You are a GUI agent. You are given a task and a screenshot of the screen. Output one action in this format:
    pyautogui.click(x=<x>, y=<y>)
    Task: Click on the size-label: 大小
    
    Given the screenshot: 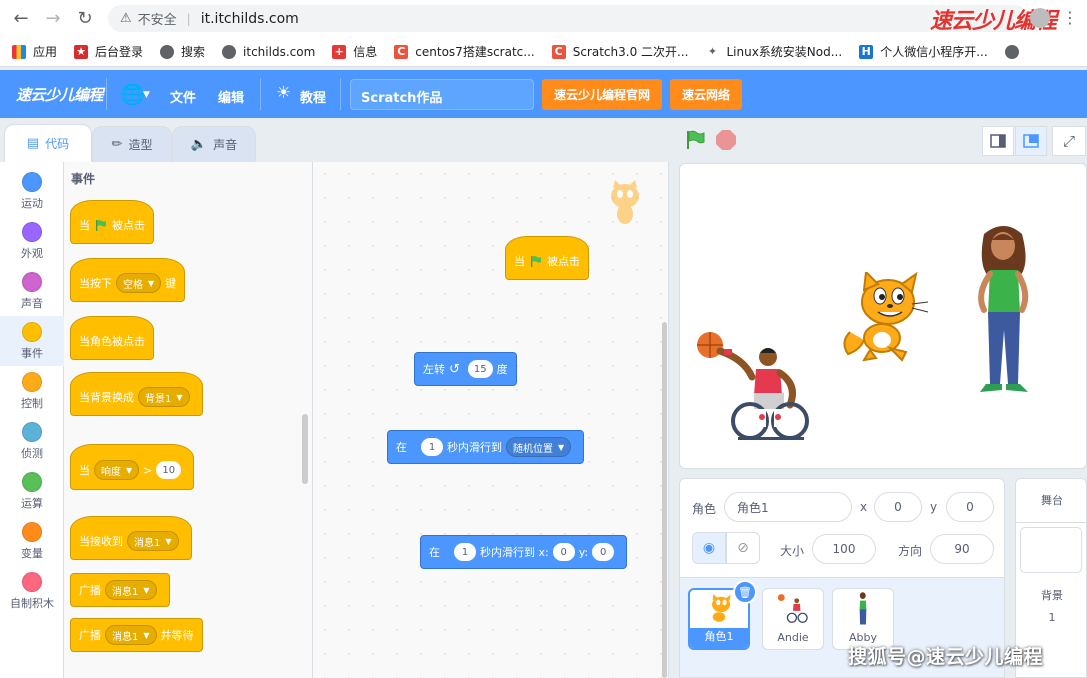 What is the action you would take?
    pyautogui.click(x=792, y=551)
    